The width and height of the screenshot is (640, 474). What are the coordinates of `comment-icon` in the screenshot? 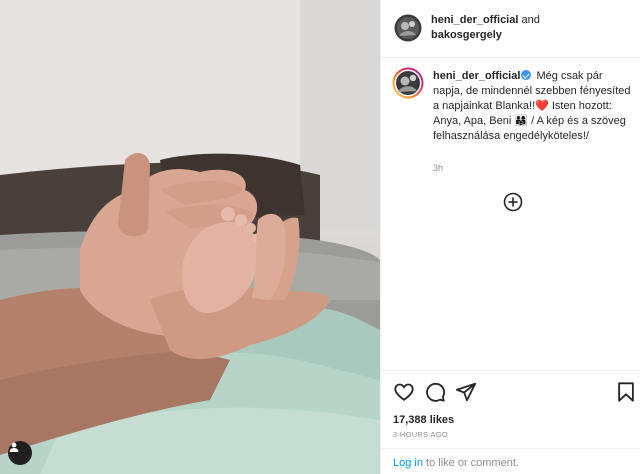 It's located at (436, 392).